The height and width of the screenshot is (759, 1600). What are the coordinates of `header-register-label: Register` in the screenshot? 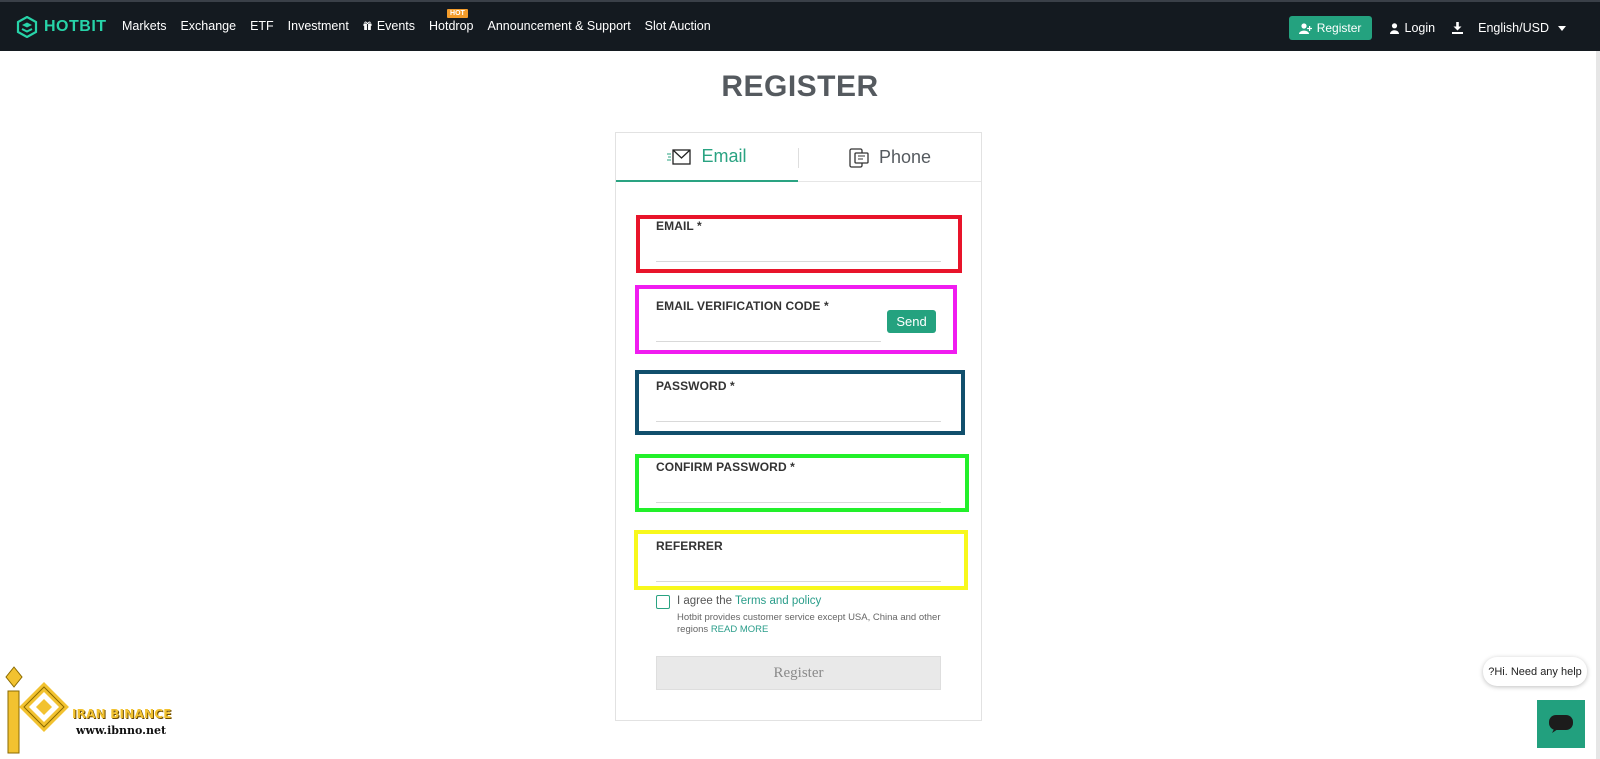 It's located at (1339, 28).